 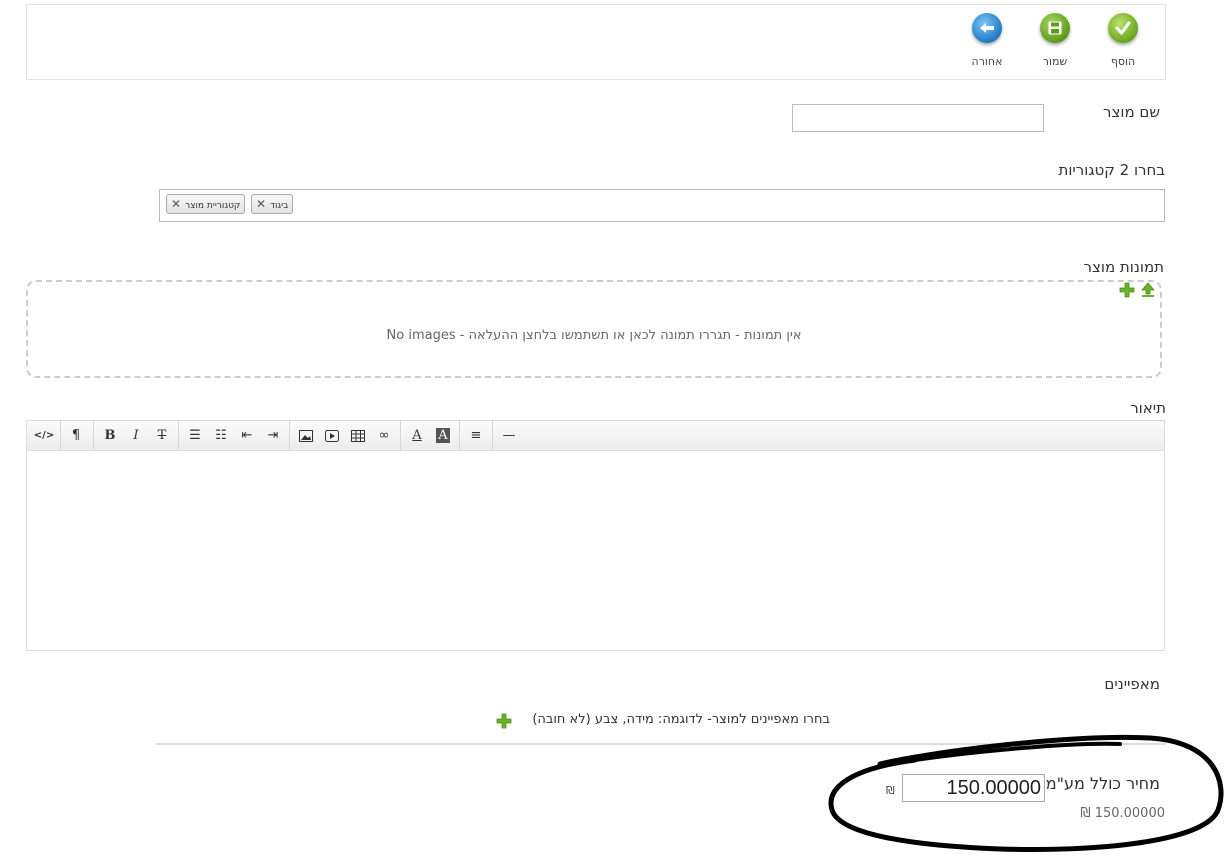 I want to click on back-button: אחורה, so click(x=987, y=40).